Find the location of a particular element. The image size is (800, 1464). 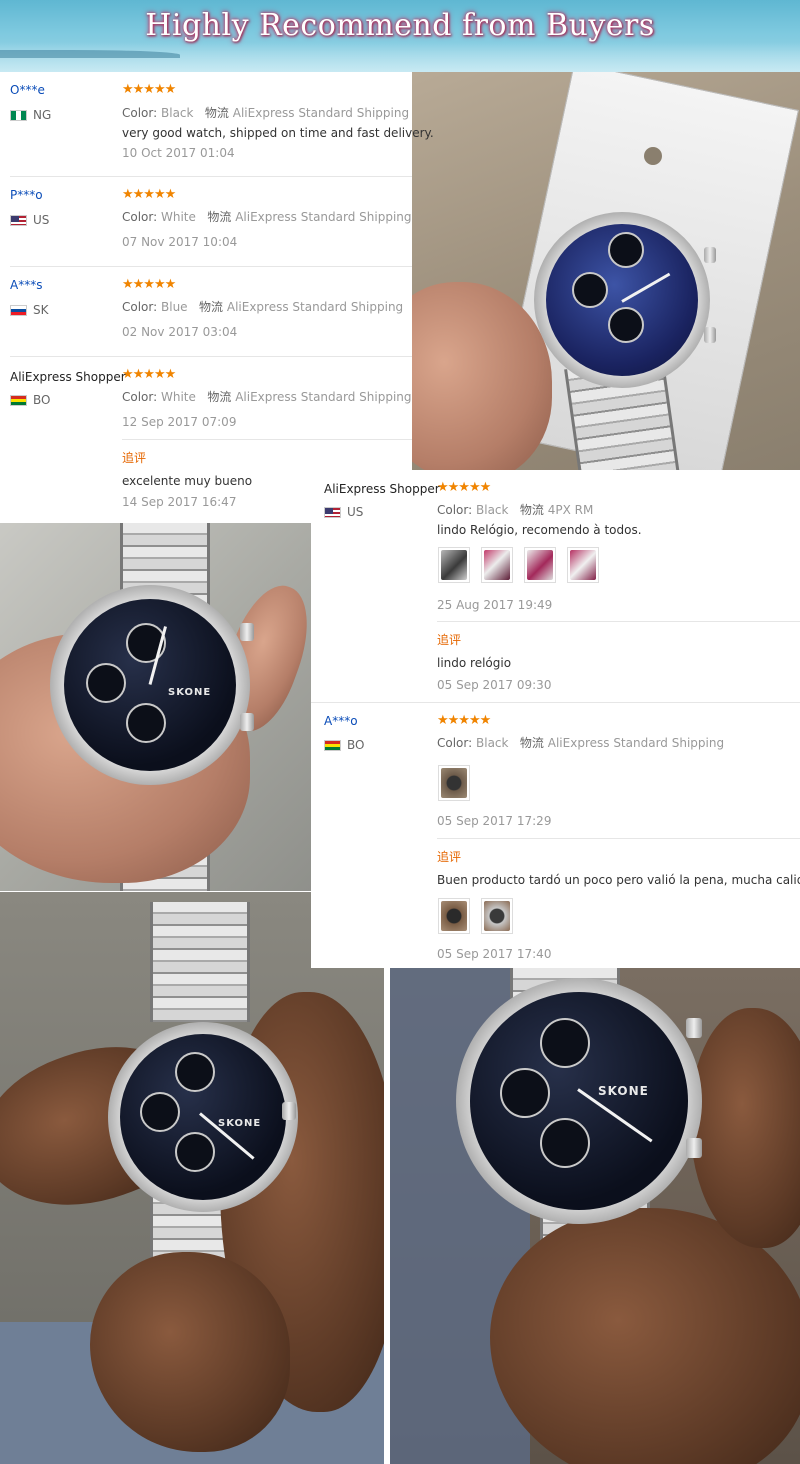

review-date: 07 Nov 2017 10:04 is located at coordinates (180, 242).